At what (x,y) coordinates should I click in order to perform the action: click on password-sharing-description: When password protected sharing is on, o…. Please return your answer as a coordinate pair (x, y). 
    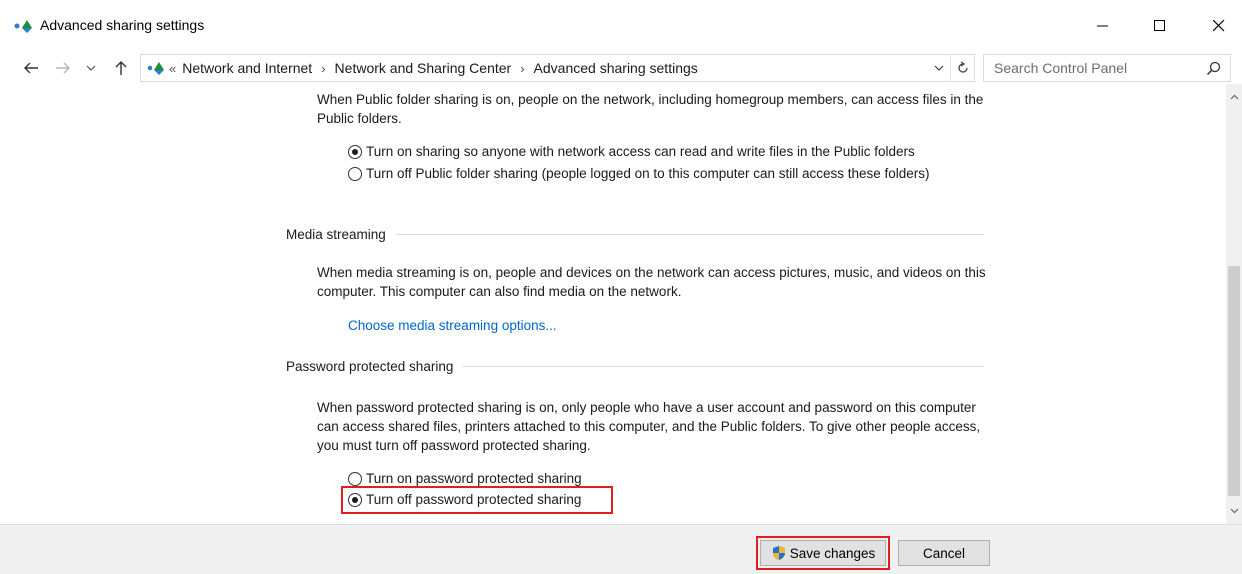
    Looking at the image, I should click on (649, 426).